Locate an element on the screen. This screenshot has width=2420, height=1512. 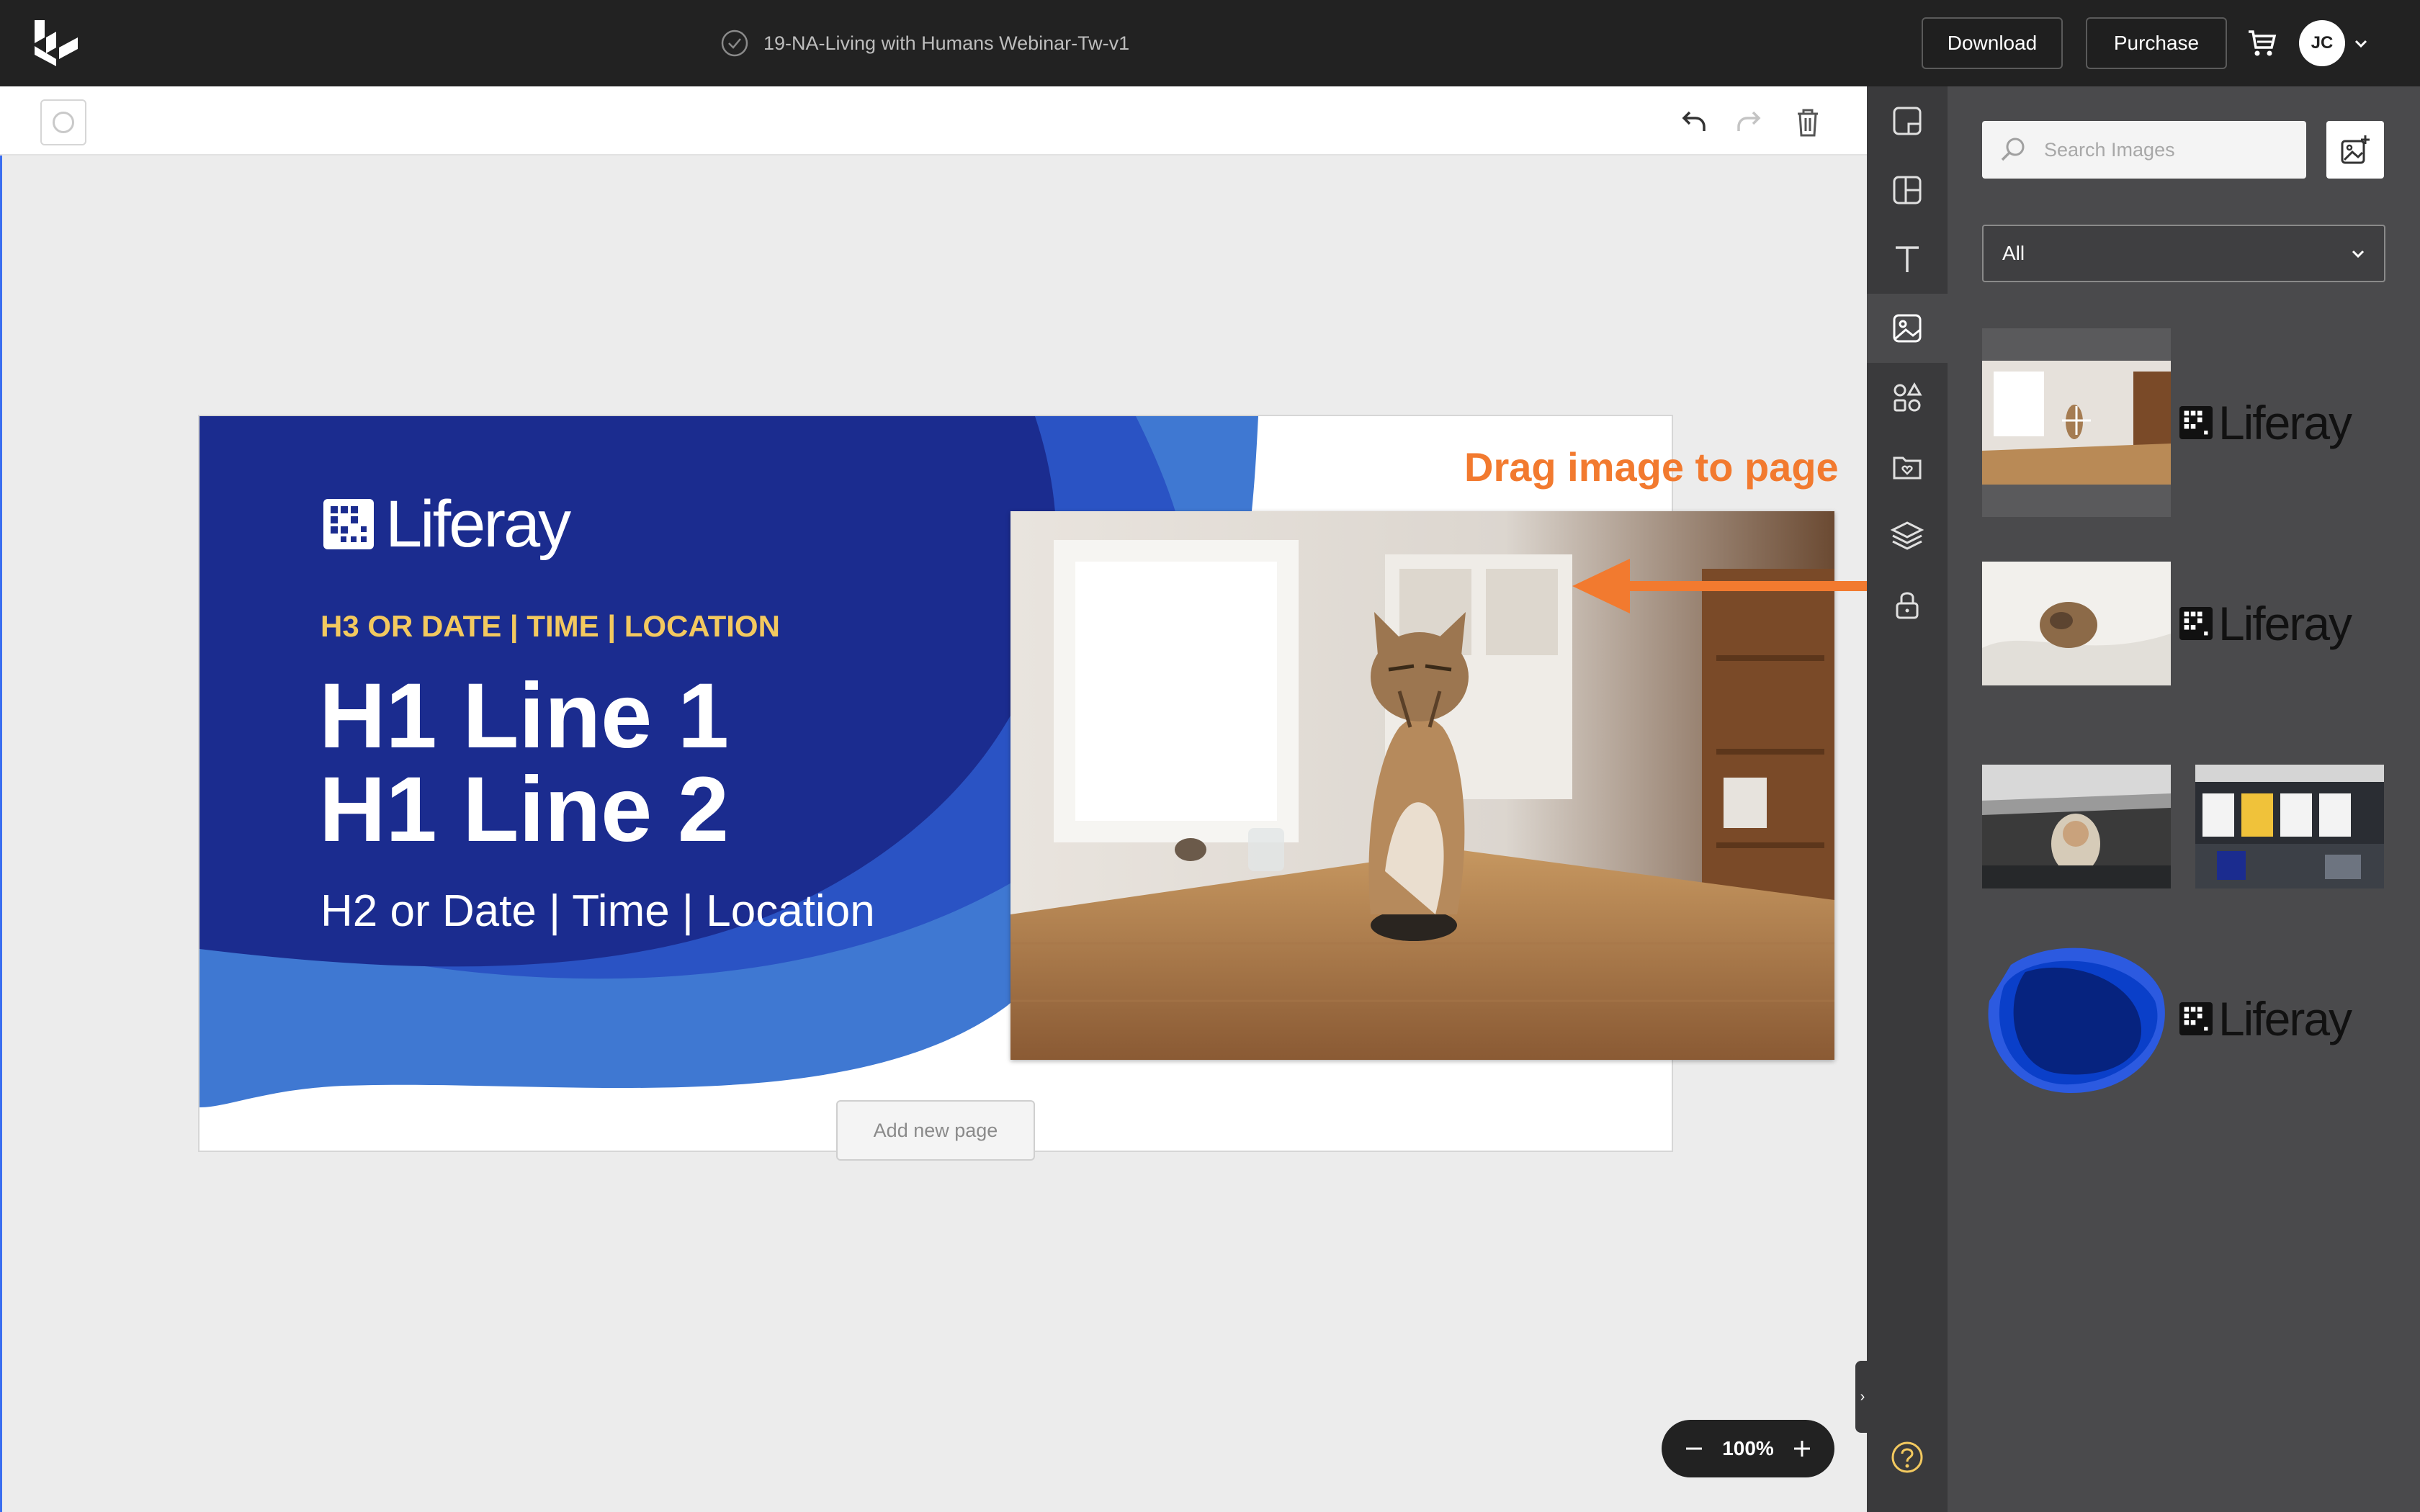
brand-logo: Liferay is located at coordinates (447, 524).